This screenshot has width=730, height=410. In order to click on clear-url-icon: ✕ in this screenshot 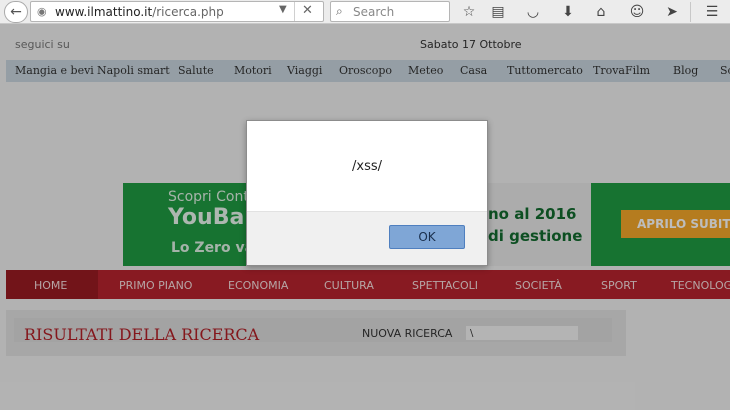, I will do `click(307, 10)`.